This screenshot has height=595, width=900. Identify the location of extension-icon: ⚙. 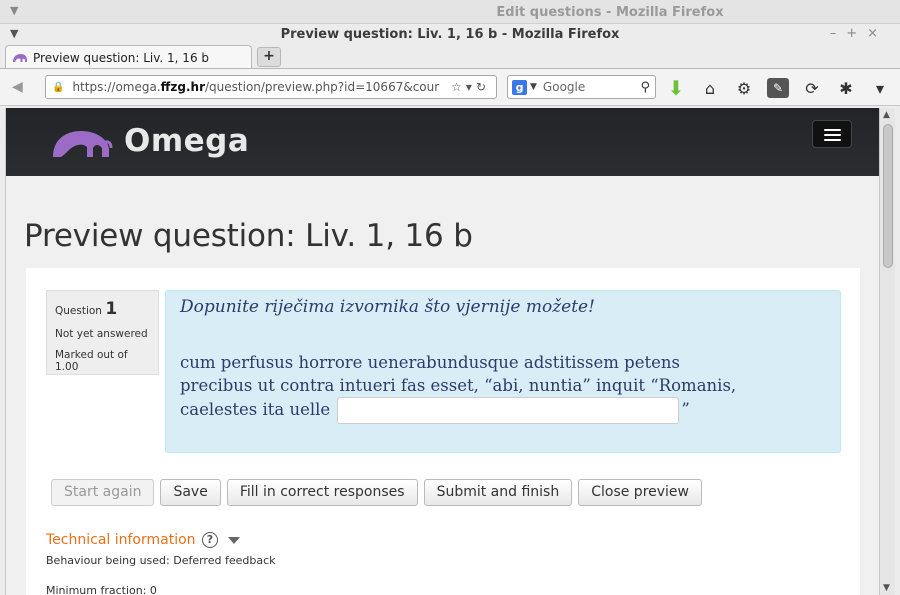
(744, 88).